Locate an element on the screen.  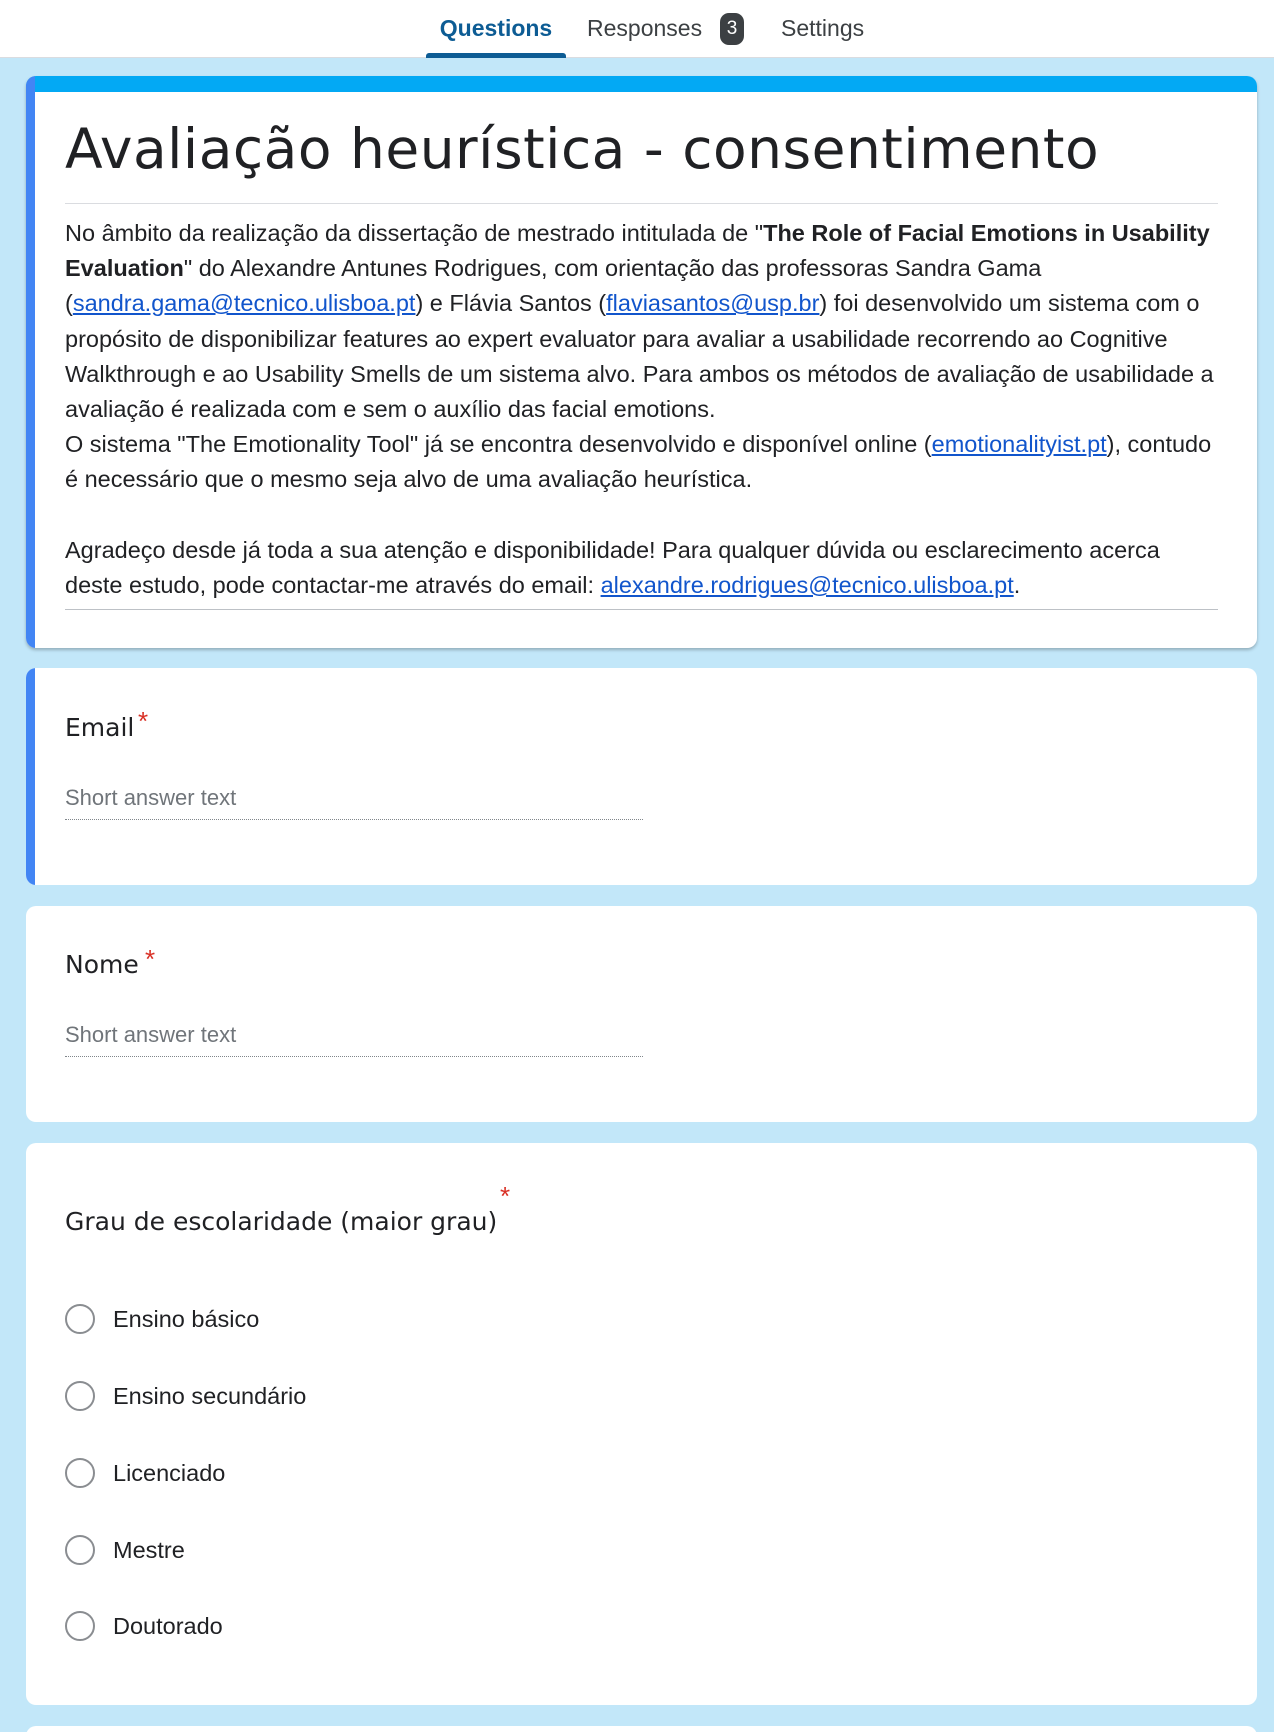
question-title: Email is located at coordinates (99, 727).